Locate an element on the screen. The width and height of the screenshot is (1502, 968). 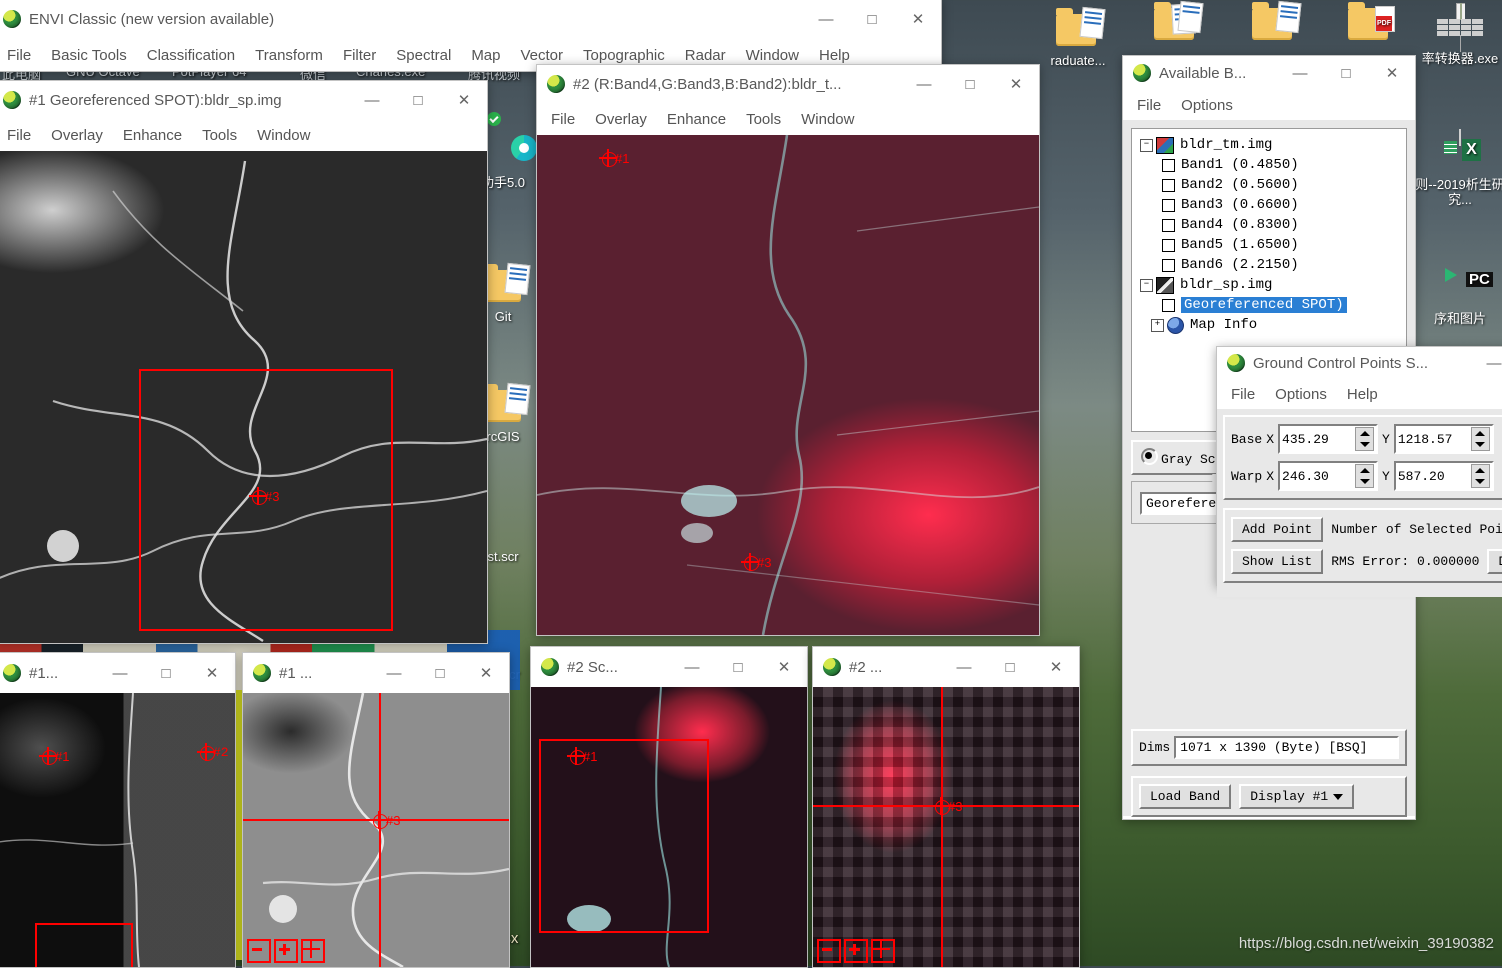
window1-menubar: File Overlay Enhance Tools Window is located at coordinates (243, 135).